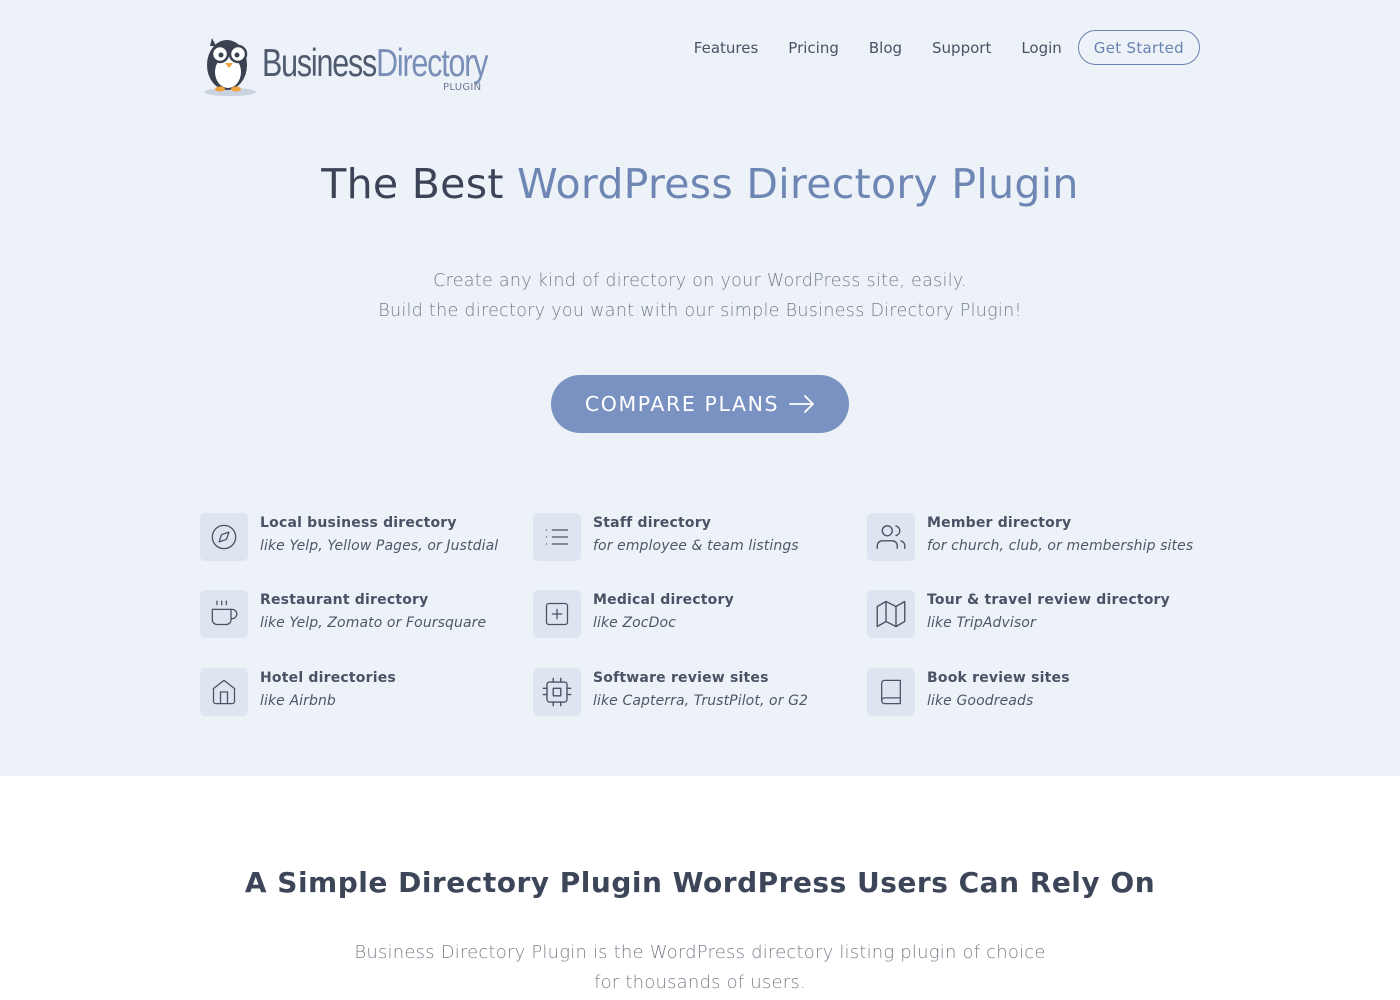 This screenshot has width=1400, height=1000. Describe the element at coordinates (1041, 48) in the screenshot. I see `nav-login: Login` at that location.